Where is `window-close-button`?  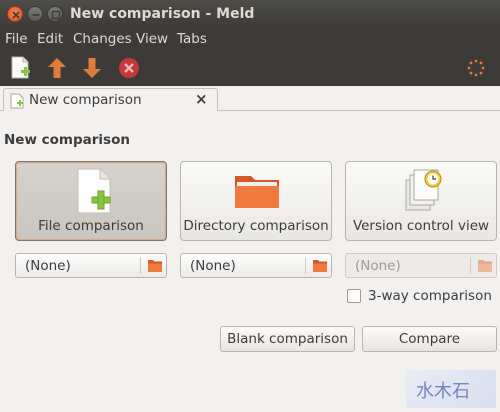
window-close-button is located at coordinates (15, 14).